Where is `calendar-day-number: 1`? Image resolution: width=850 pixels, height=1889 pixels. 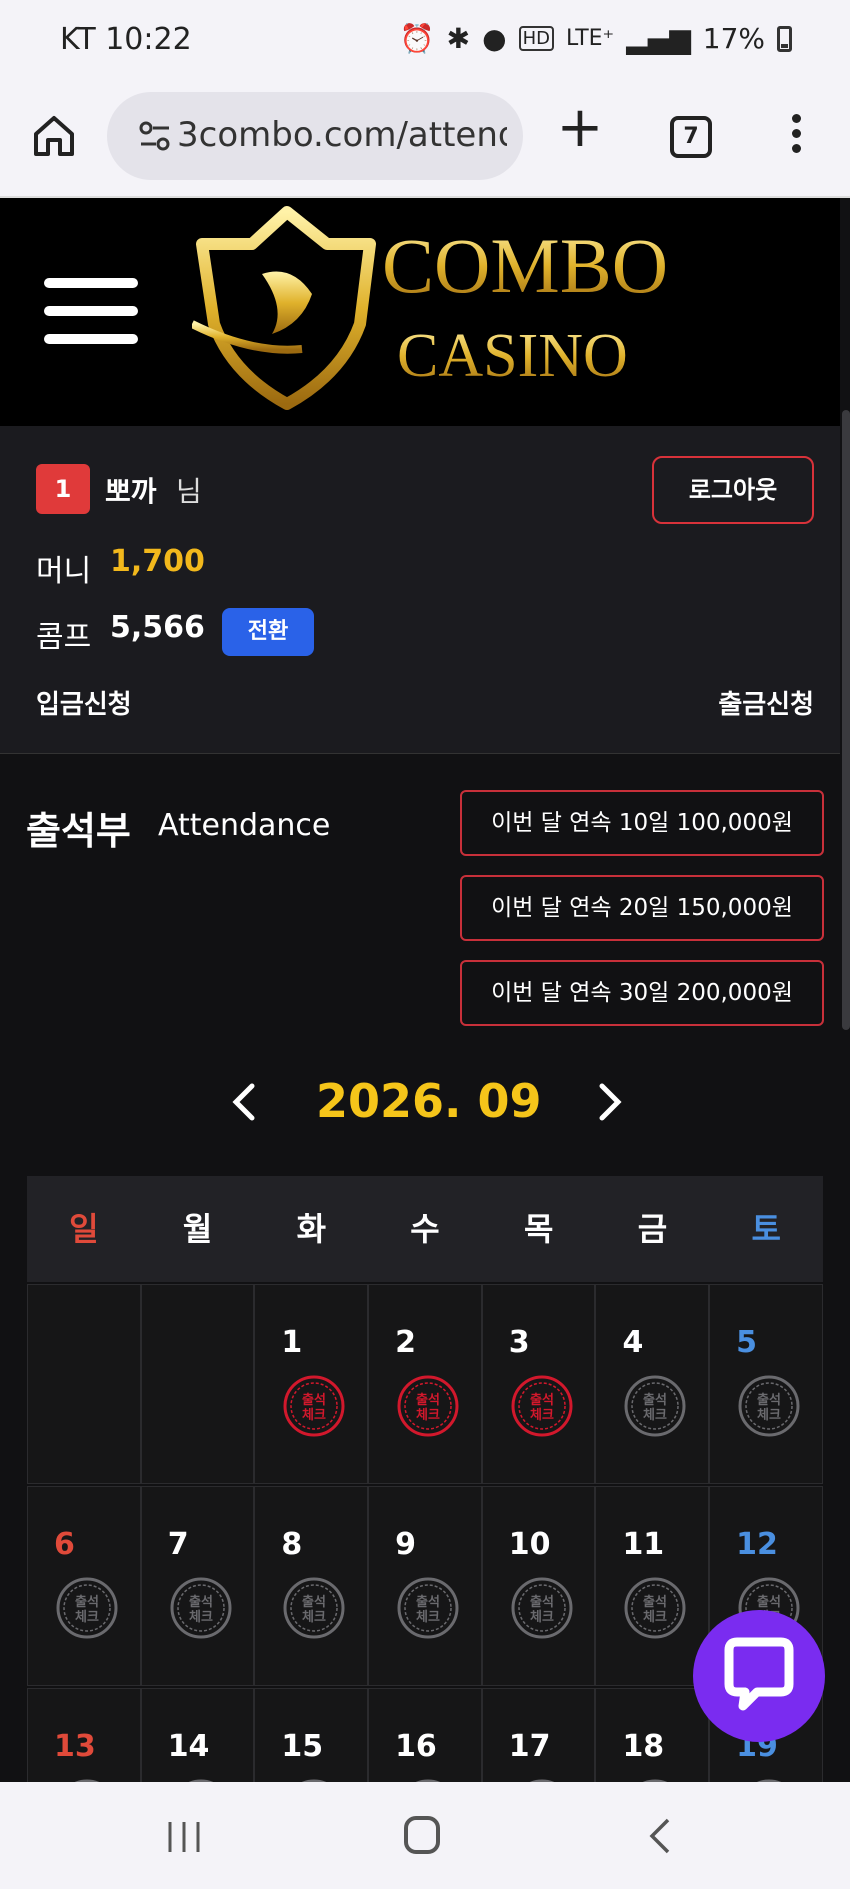 calendar-day-number: 1 is located at coordinates (292, 1342).